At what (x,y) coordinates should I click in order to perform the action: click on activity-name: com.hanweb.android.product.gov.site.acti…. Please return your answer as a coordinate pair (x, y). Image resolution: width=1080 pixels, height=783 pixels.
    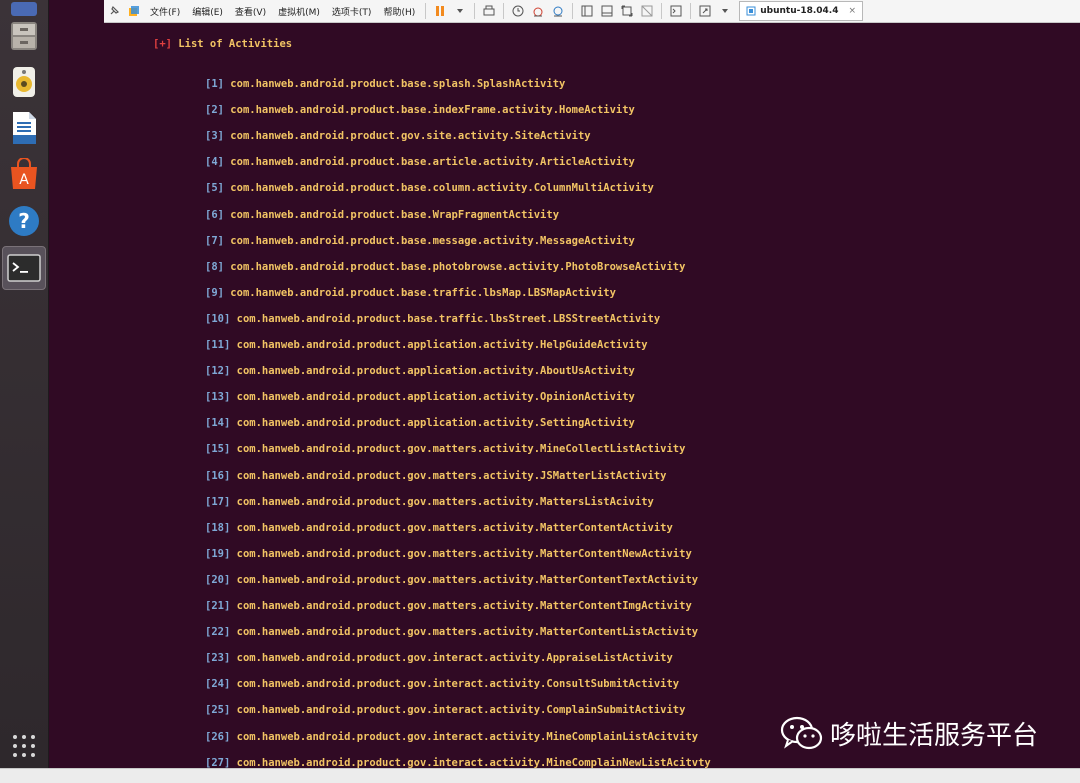
    Looking at the image, I should click on (410, 136).